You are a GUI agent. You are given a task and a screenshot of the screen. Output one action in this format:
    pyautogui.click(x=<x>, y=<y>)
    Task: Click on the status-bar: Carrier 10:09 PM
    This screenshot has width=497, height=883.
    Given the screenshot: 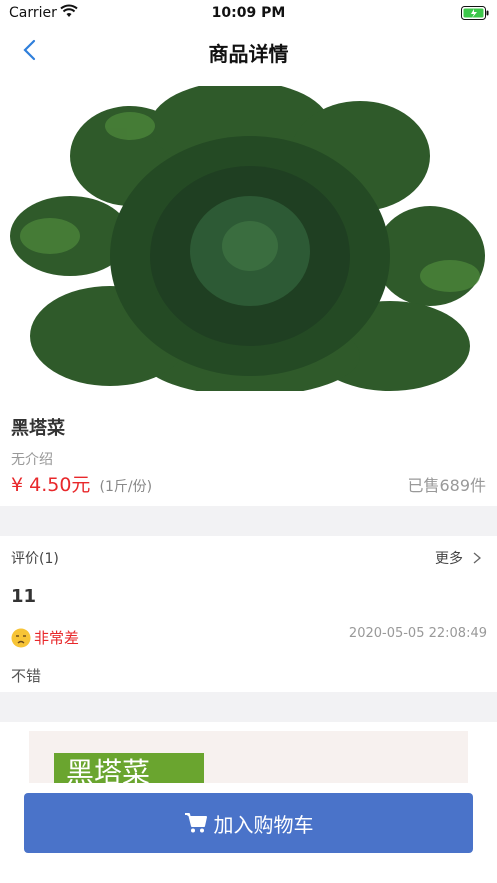 What is the action you would take?
    pyautogui.click(x=248, y=13)
    